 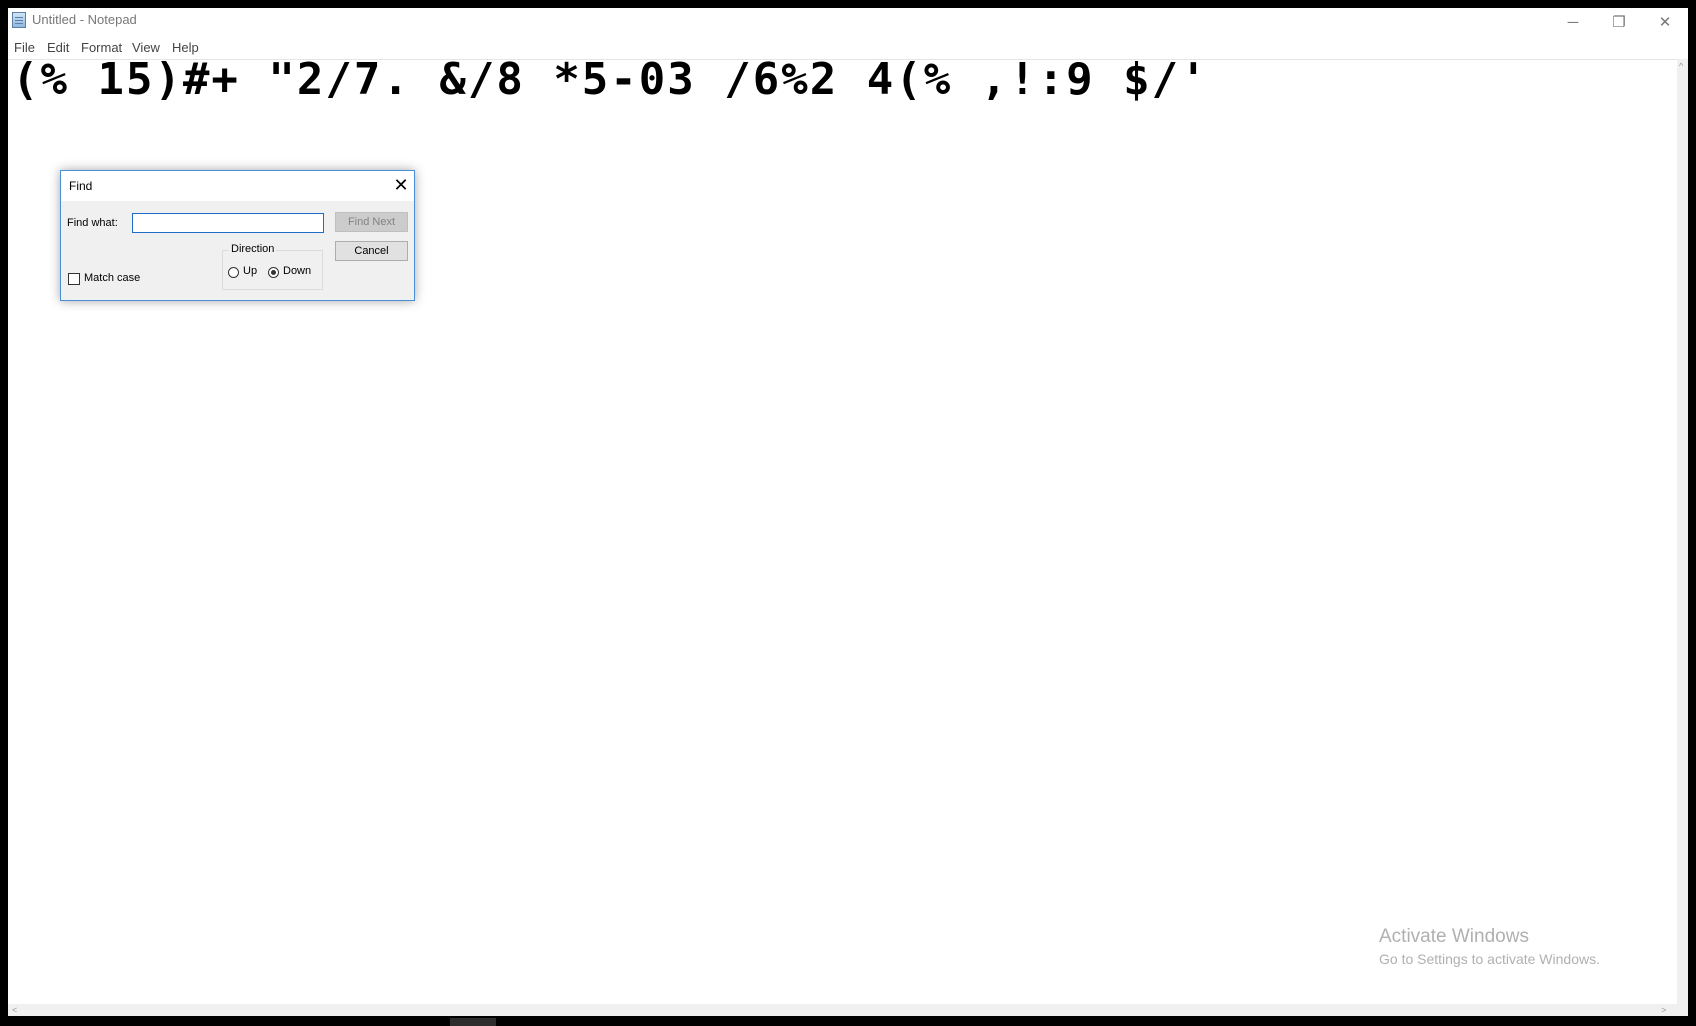 What do you see at coordinates (1454, 936) in the screenshot?
I see `activate-windows-title: Activate Windows` at bounding box center [1454, 936].